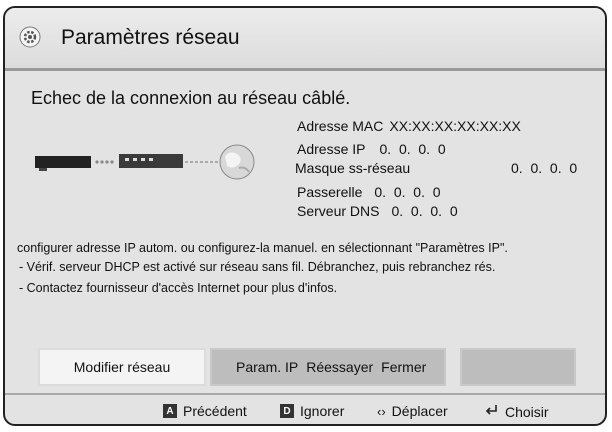  I want to click on gateway-row: Passerelle 0. 0. 0. 0, so click(369, 192).